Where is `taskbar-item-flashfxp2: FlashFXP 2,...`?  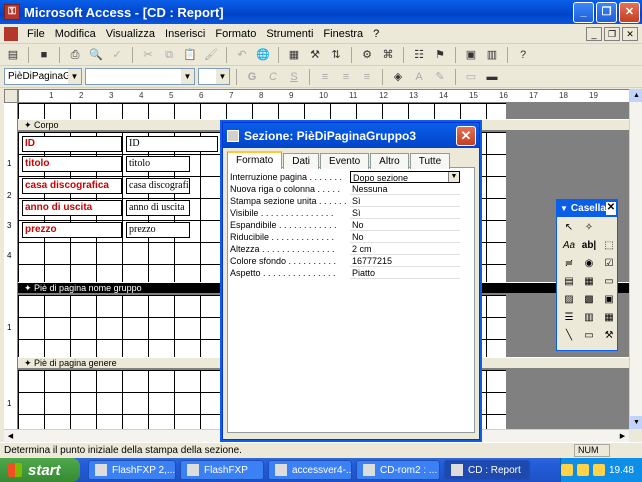 taskbar-item-flashfxp2: FlashFXP 2,... is located at coordinates (132, 470).